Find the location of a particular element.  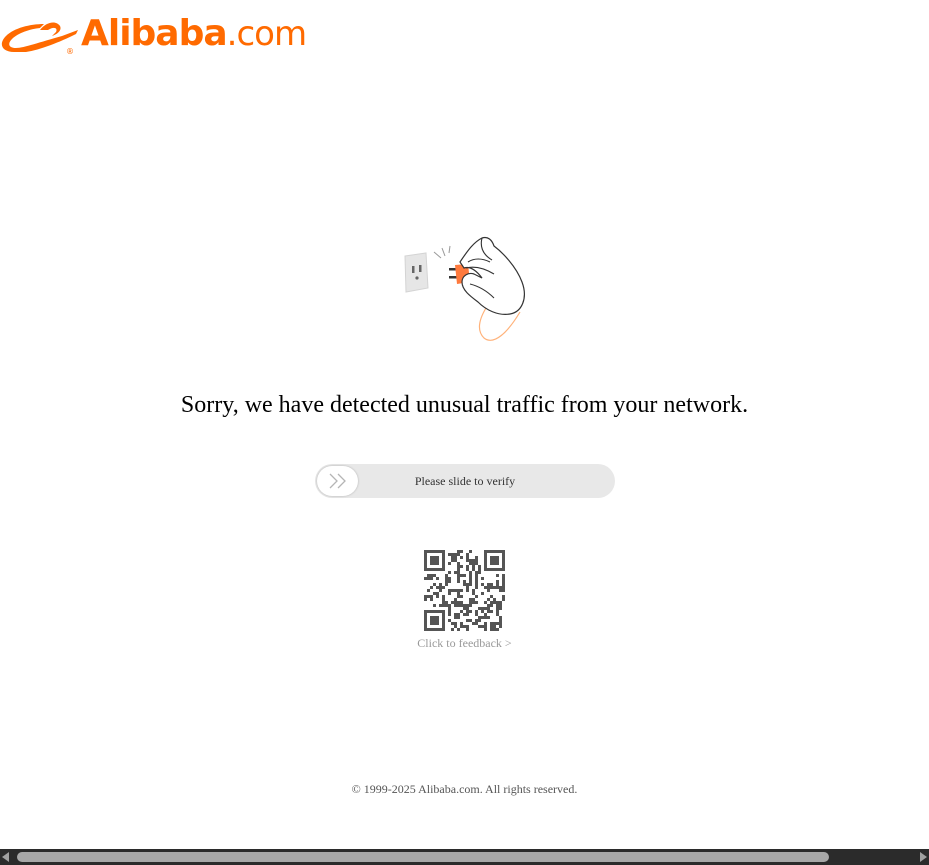

alibaba-logo-mark-icon: ® is located at coordinates (39, 39).